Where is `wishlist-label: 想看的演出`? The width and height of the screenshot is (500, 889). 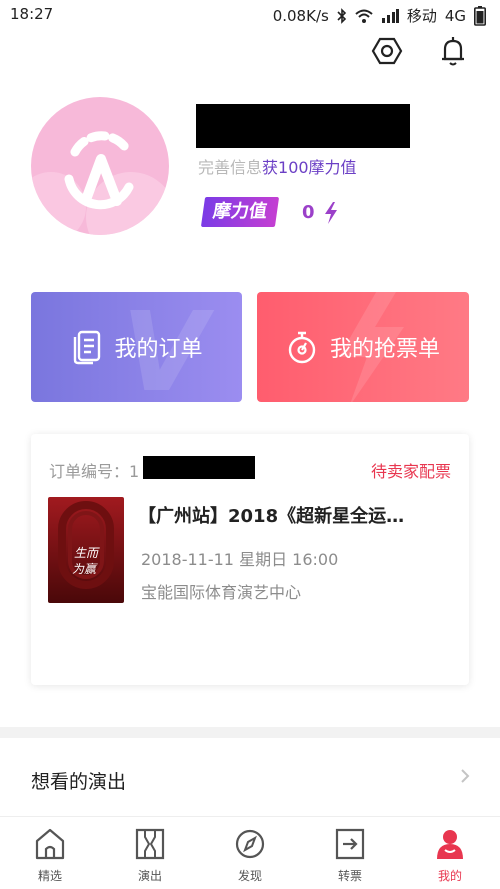 wishlist-label: 想看的演出 is located at coordinates (79, 782).